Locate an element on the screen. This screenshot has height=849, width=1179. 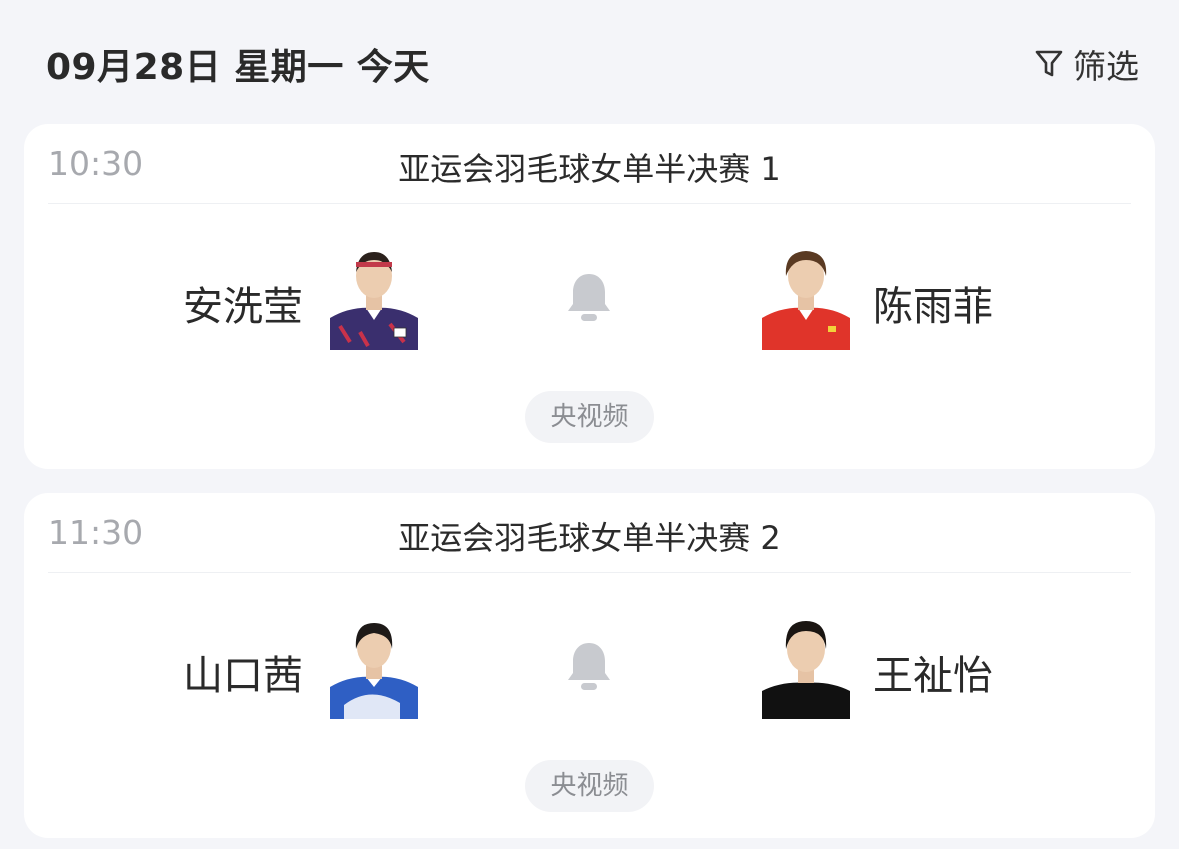
filter-button: 筛选 is located at coordinates (1087, 64).